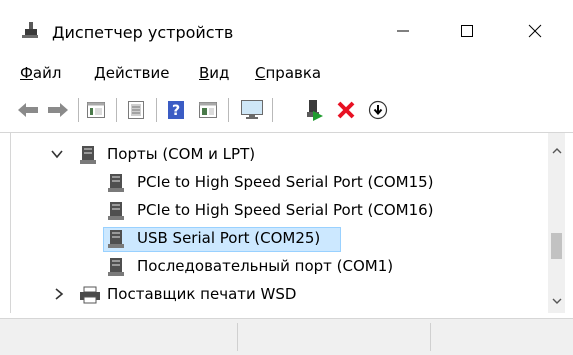 The height and width of the screenshot is (355, 573). I want to click on driver-button, so click(136, 110).